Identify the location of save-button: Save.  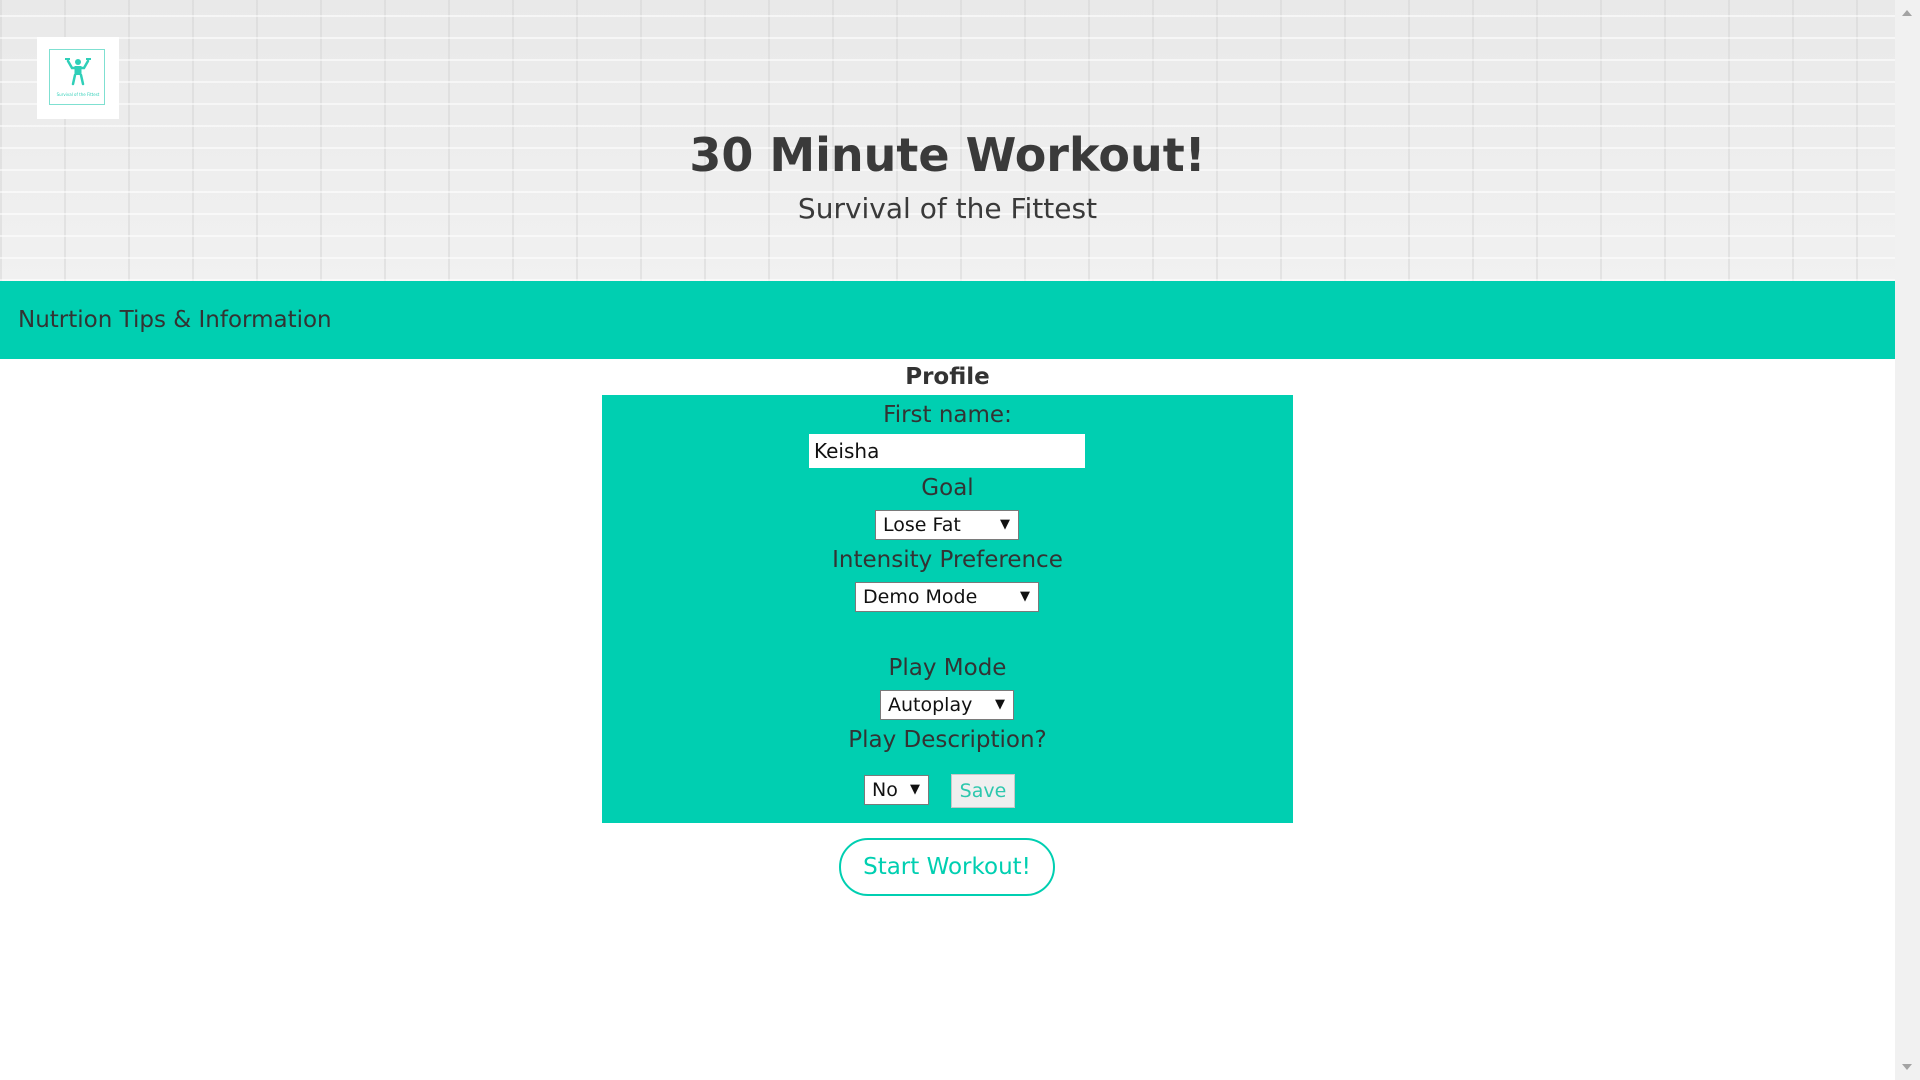
(983, 791).